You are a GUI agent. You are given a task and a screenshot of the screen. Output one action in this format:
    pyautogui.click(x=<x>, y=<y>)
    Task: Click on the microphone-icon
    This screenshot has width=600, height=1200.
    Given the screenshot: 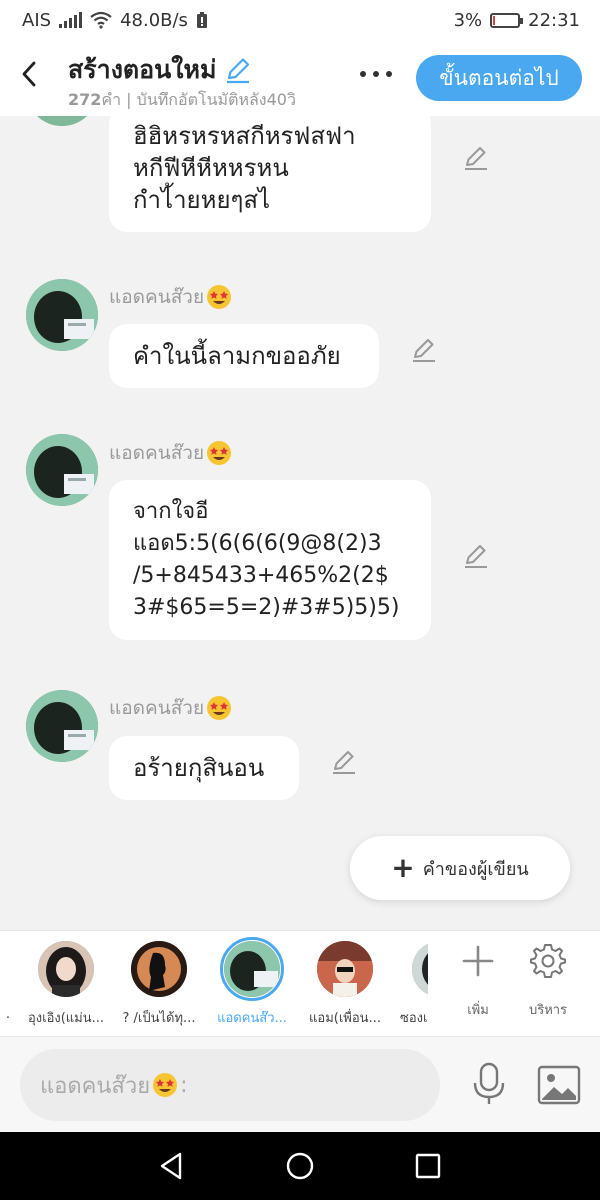 What is the action you would take?
    pyautogui.click(x=489, y=1084)
    